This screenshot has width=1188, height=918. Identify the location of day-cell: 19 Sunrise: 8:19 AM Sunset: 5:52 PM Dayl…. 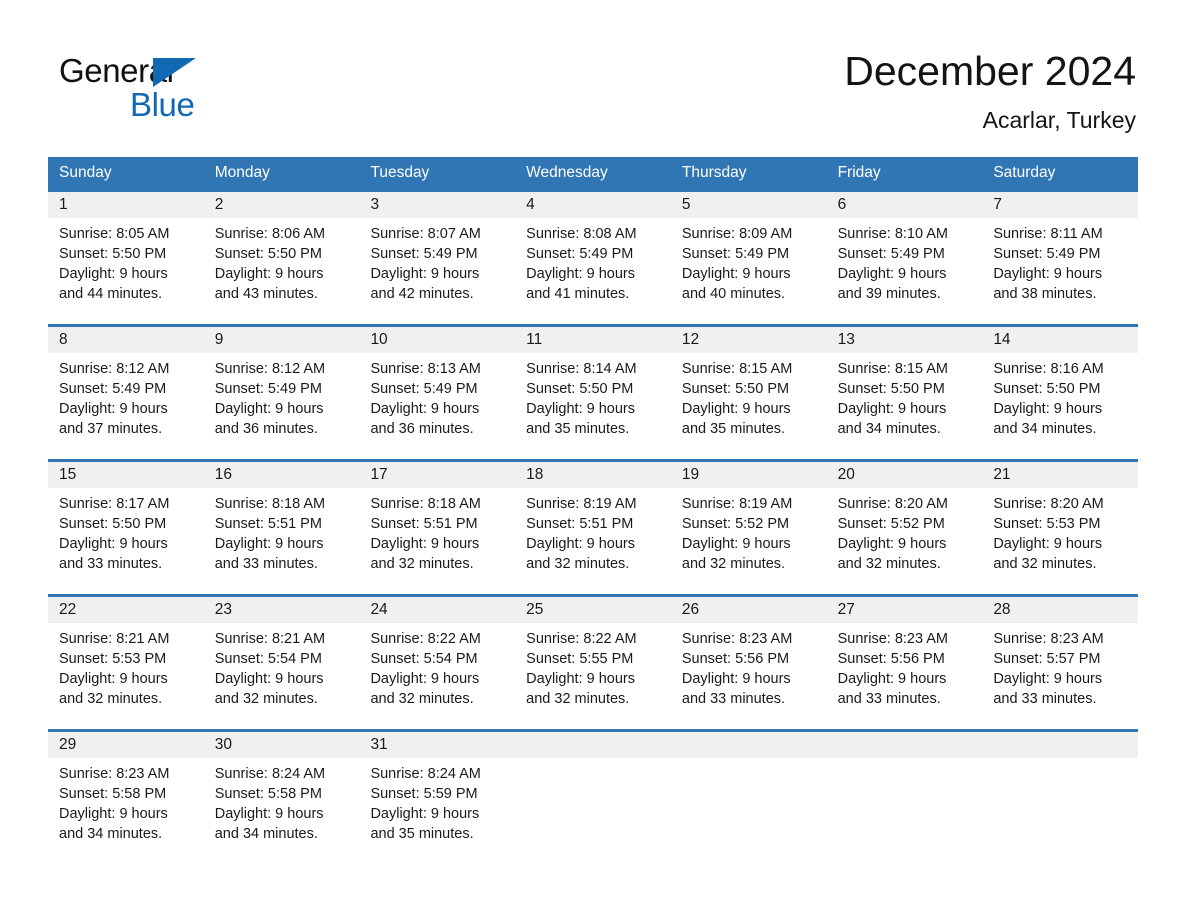
(748, 528).